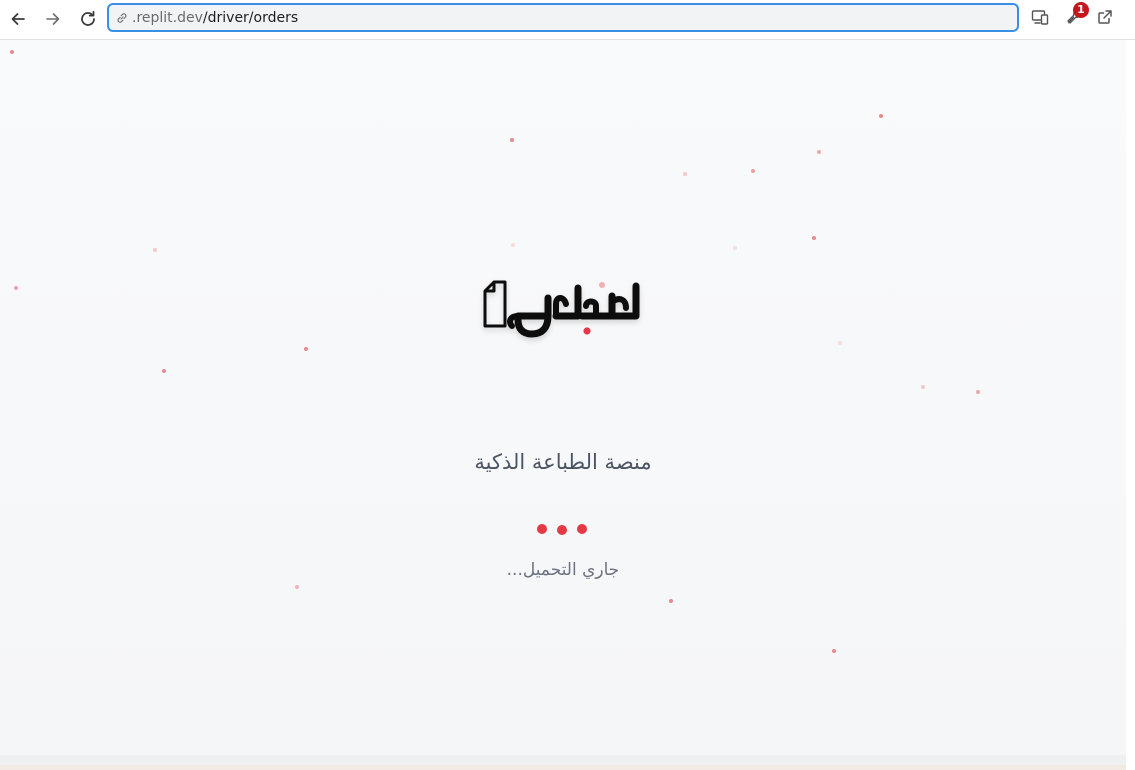 Image resolution: width=1135 pixels, height=770 pixels. Describe the element at coordinates (563, 462) in the screenshot. I see `tagline: منصة الطباعة الذكية` at that location.